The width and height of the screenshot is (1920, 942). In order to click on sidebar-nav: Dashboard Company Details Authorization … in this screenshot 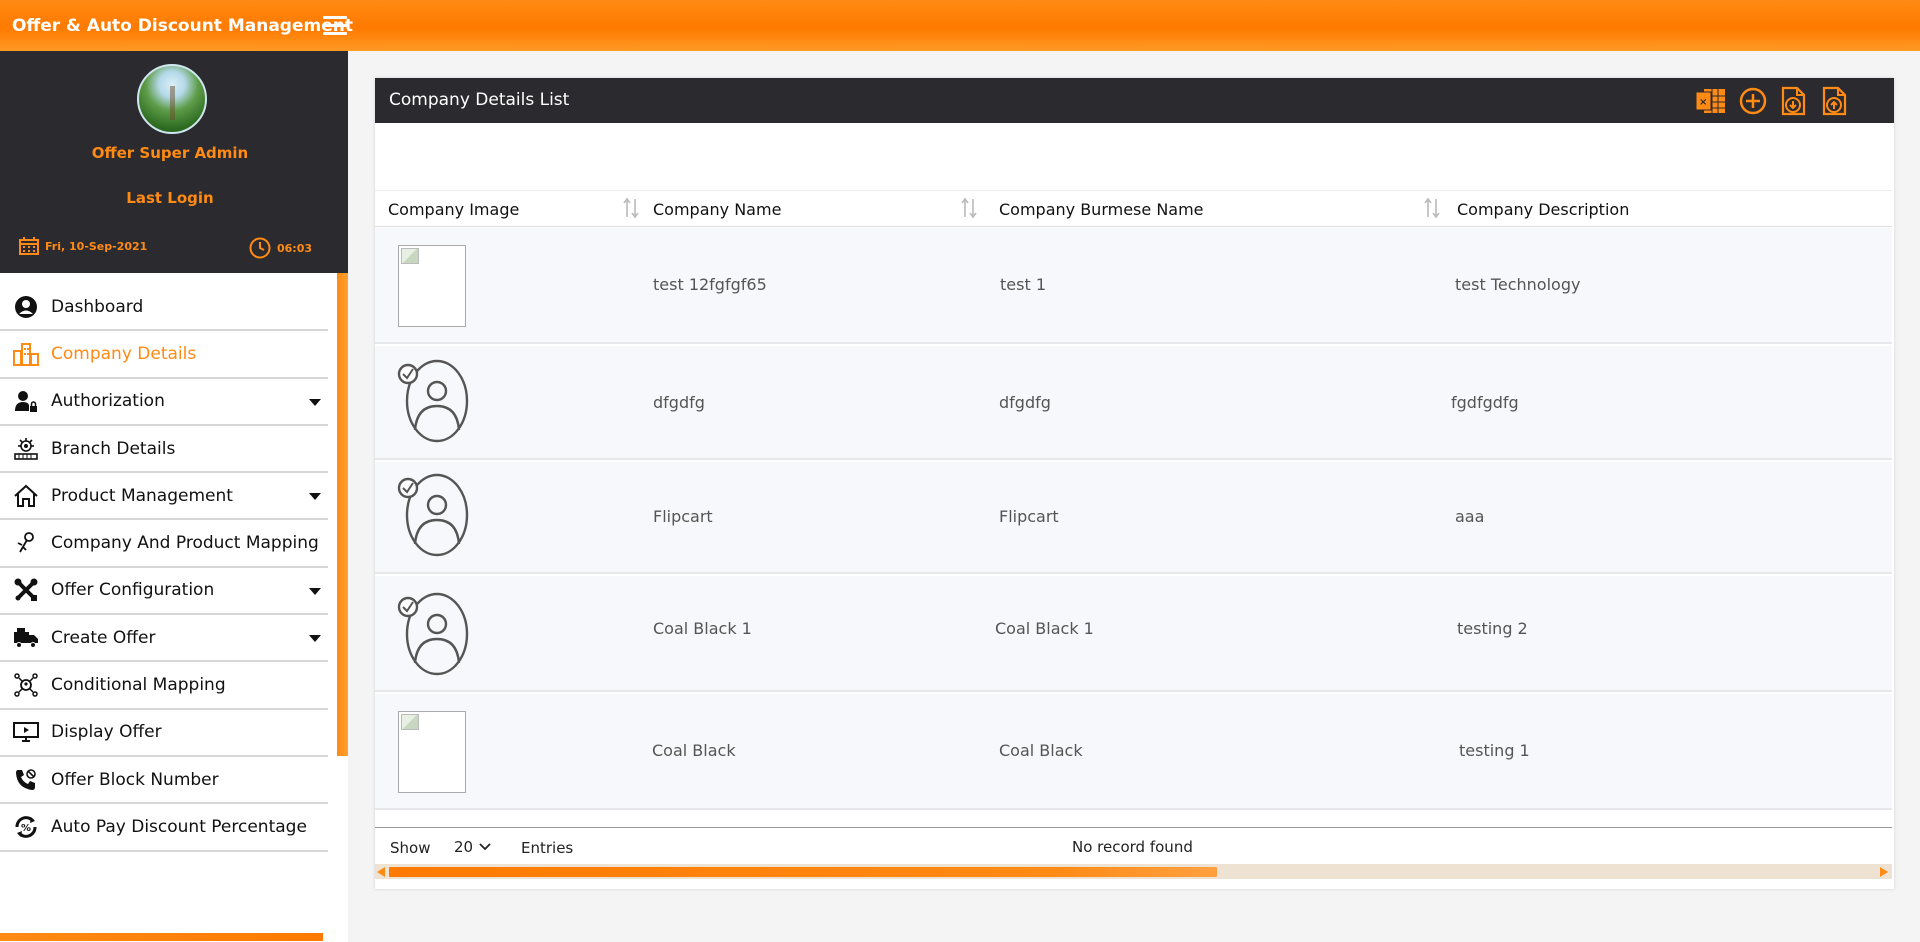, I will do `click(164, 568)`.